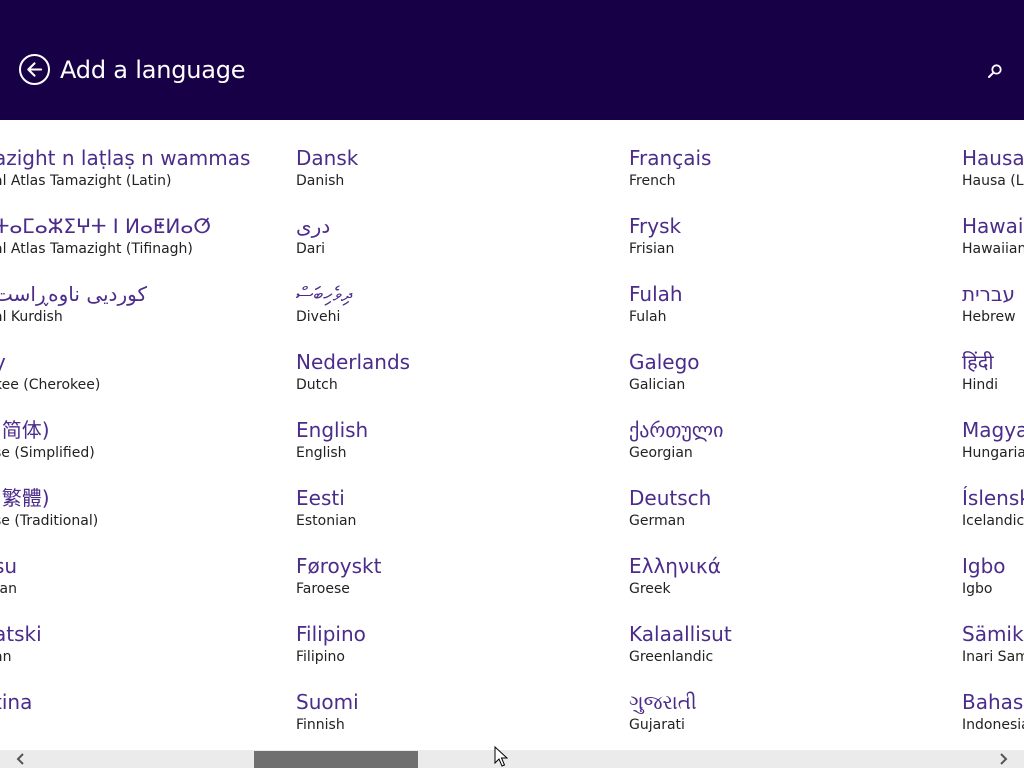 This screenshot has height=768, width=1024. I want to click on language-item: Bahasa Indonesian, so click(993, 719).